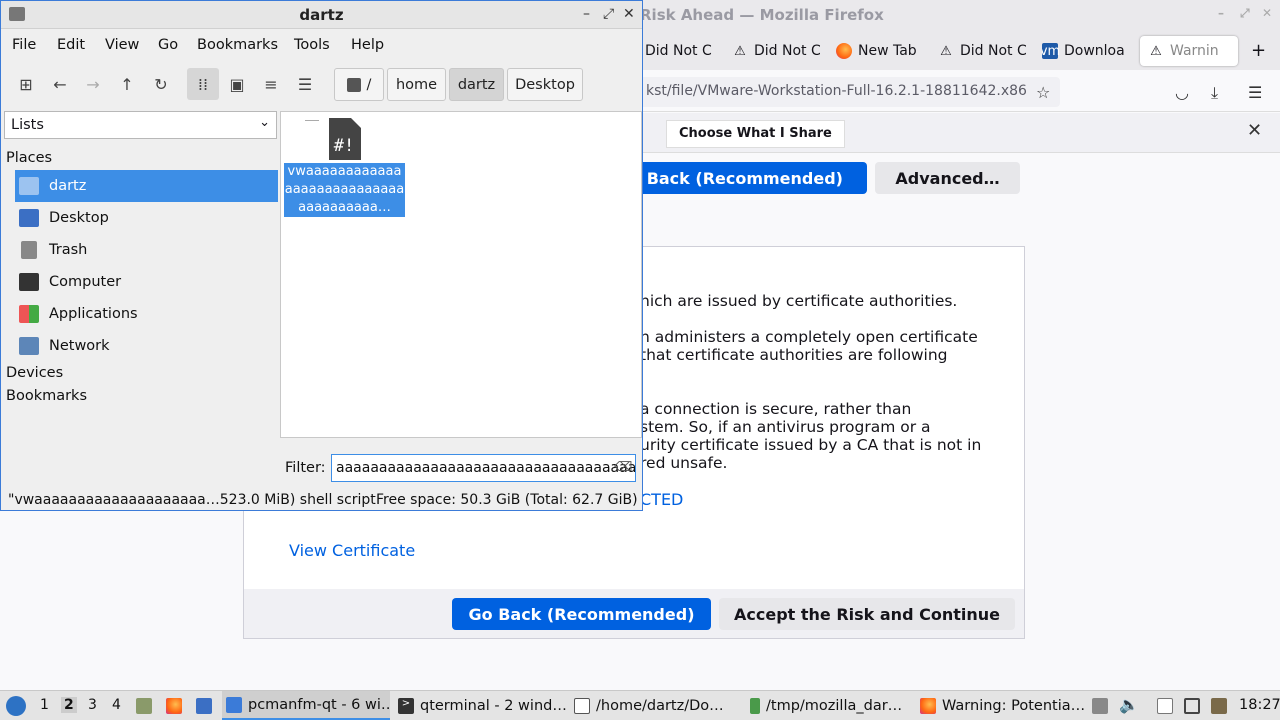  What do you see at coordinates (161, 84) in the screenshot?
I see `reload-icon: ↻` at bounding box center [161, 84].